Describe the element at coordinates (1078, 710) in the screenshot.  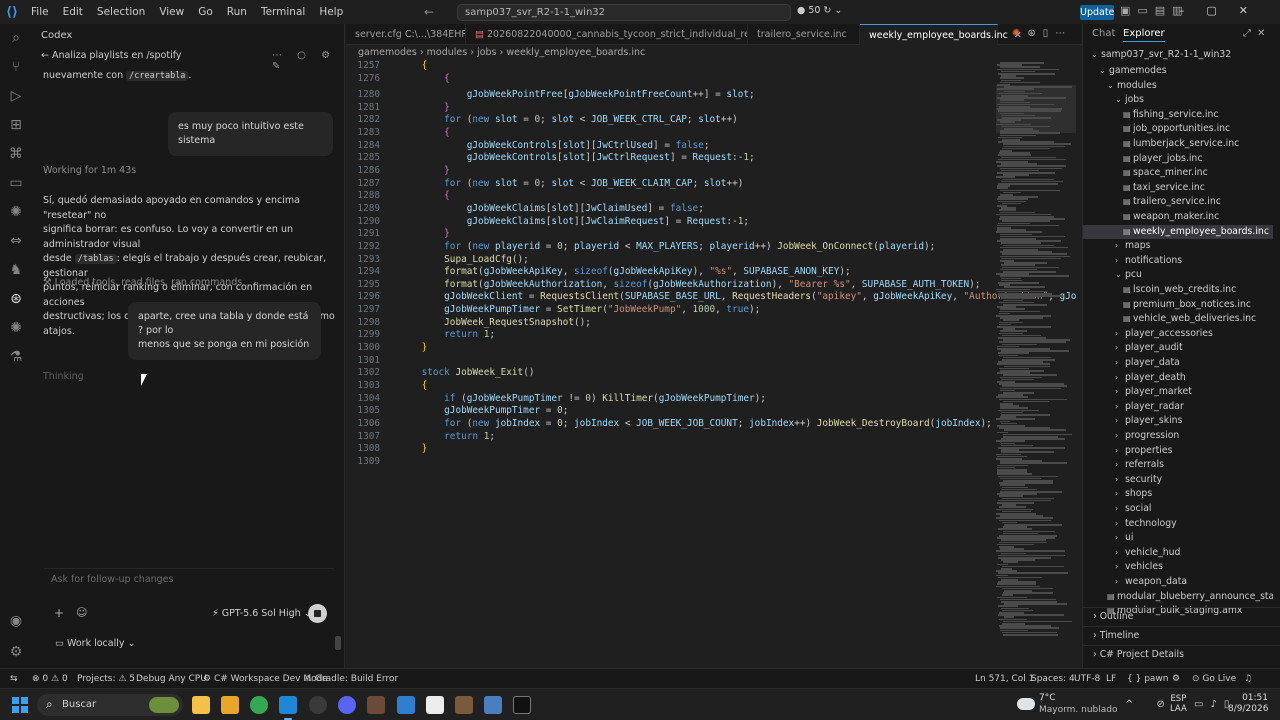
I see `weather-desc: Mayorm. nublado` at that location.